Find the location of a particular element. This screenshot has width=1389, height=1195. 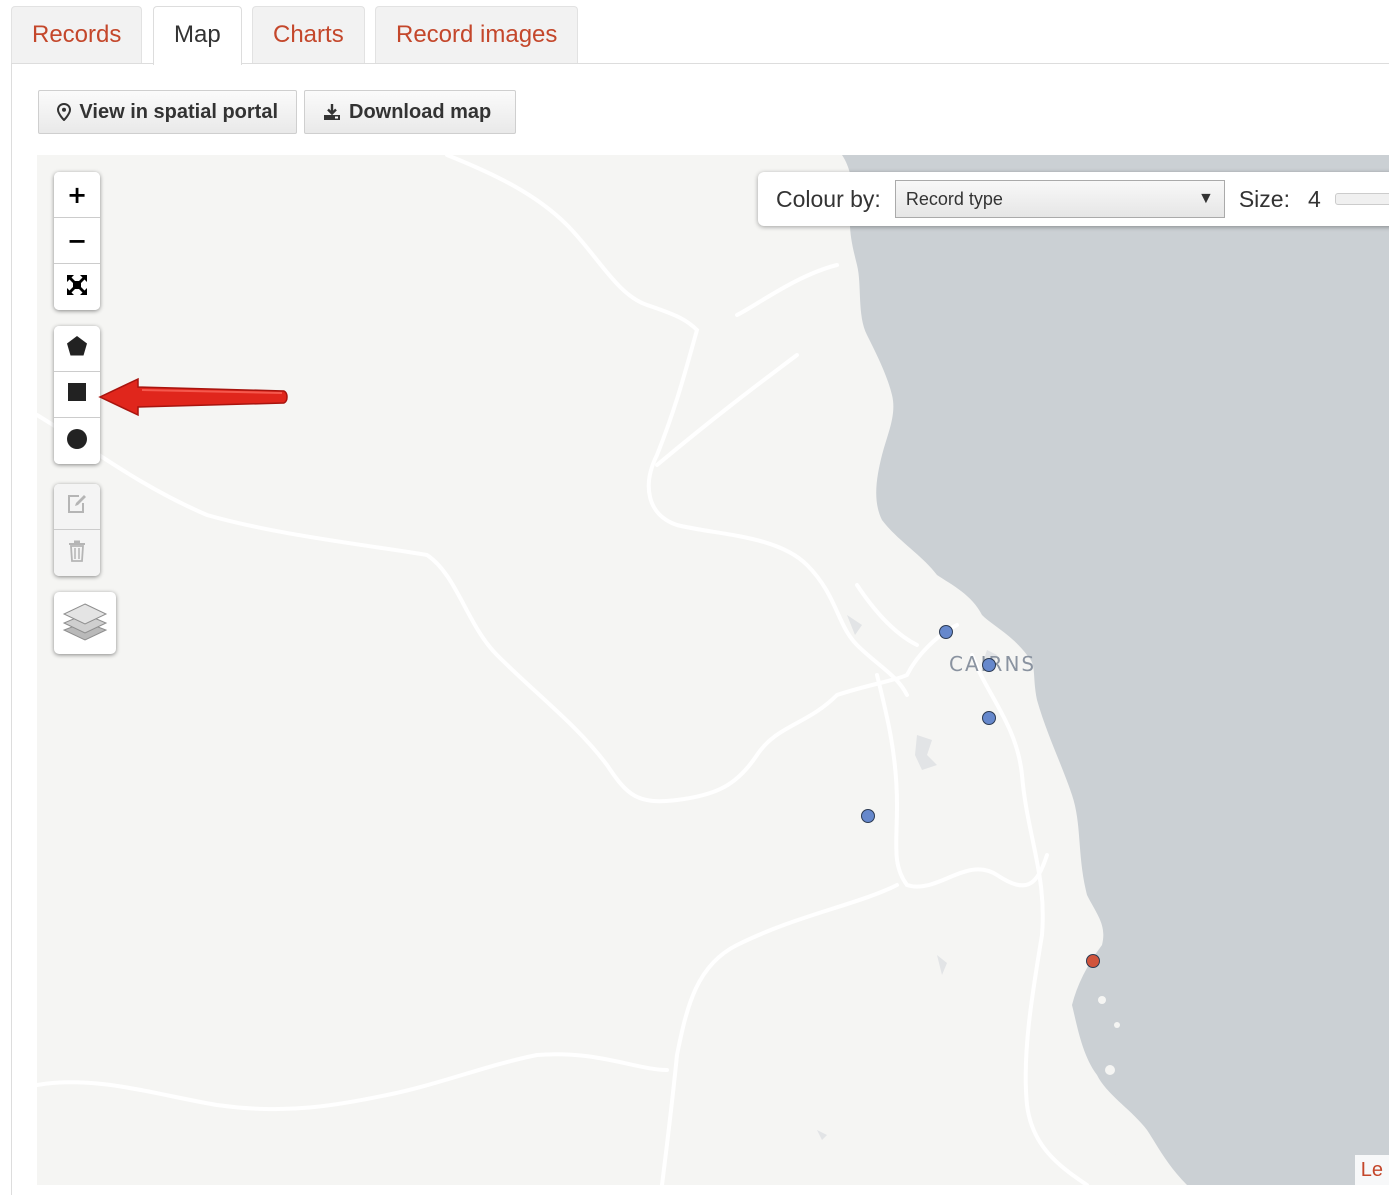

draw-circle-button is located at coordinates (77, 441).